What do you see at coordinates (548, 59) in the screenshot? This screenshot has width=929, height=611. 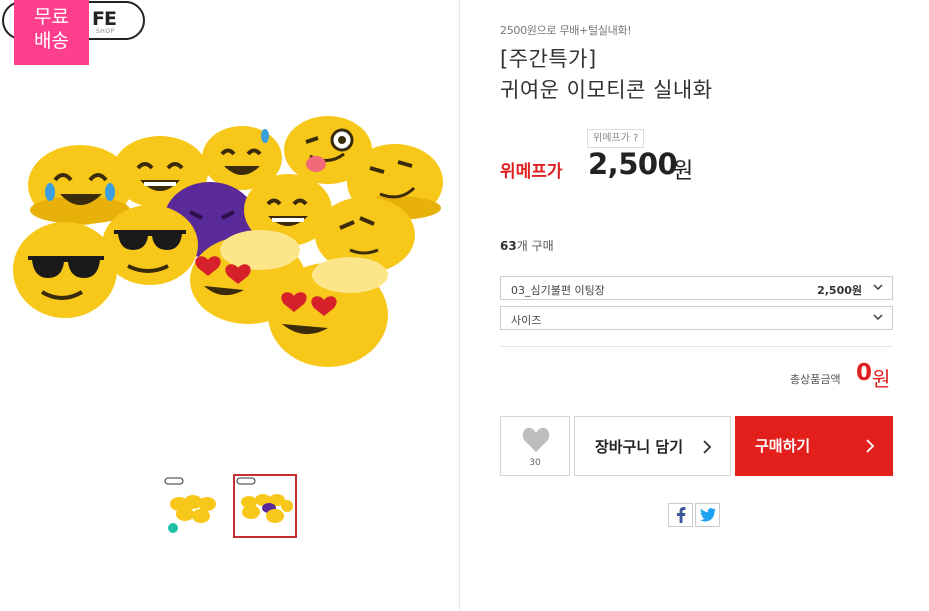 I see `product-title-line1: [주간특가]` at bounding box center [548, 59].